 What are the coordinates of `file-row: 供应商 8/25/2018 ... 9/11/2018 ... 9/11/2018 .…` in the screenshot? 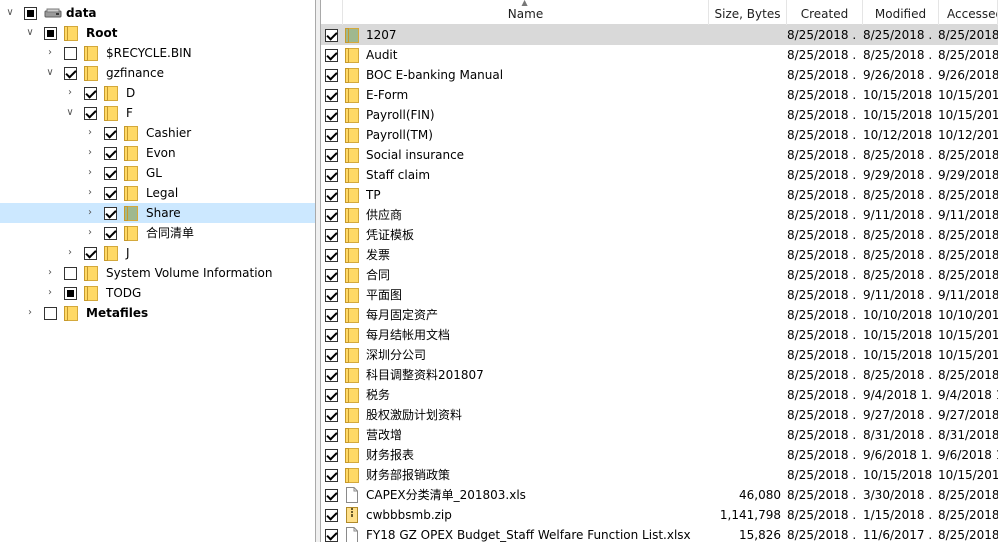 It's located at (659, 215).